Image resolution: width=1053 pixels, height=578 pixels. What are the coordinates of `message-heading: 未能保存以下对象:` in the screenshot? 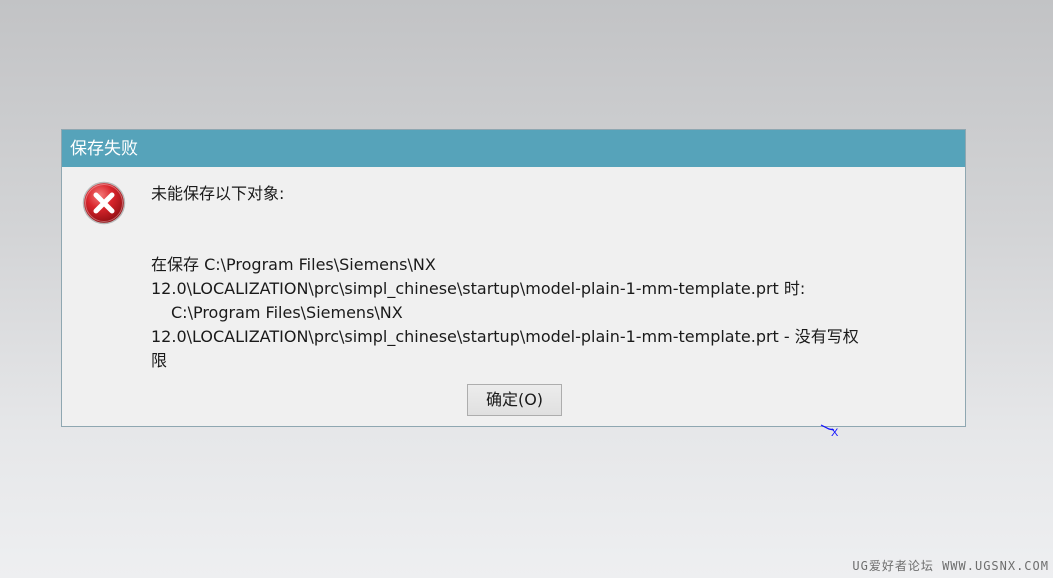 It's located at (218, 193).